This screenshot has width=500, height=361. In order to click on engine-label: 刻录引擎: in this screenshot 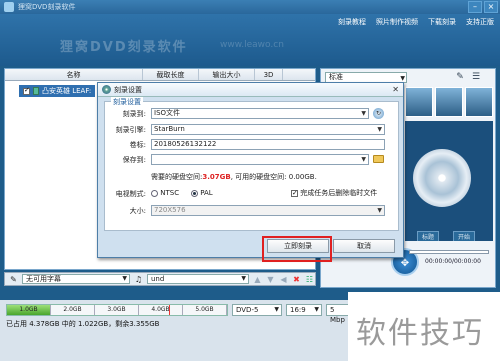, I will do `click(130, 130)`.